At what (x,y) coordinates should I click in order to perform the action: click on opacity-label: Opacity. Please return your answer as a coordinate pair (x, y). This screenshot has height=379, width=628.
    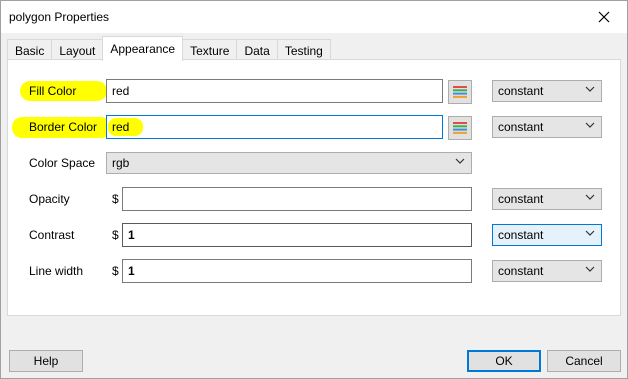
    Looking at the image, I should click on (49, 199).